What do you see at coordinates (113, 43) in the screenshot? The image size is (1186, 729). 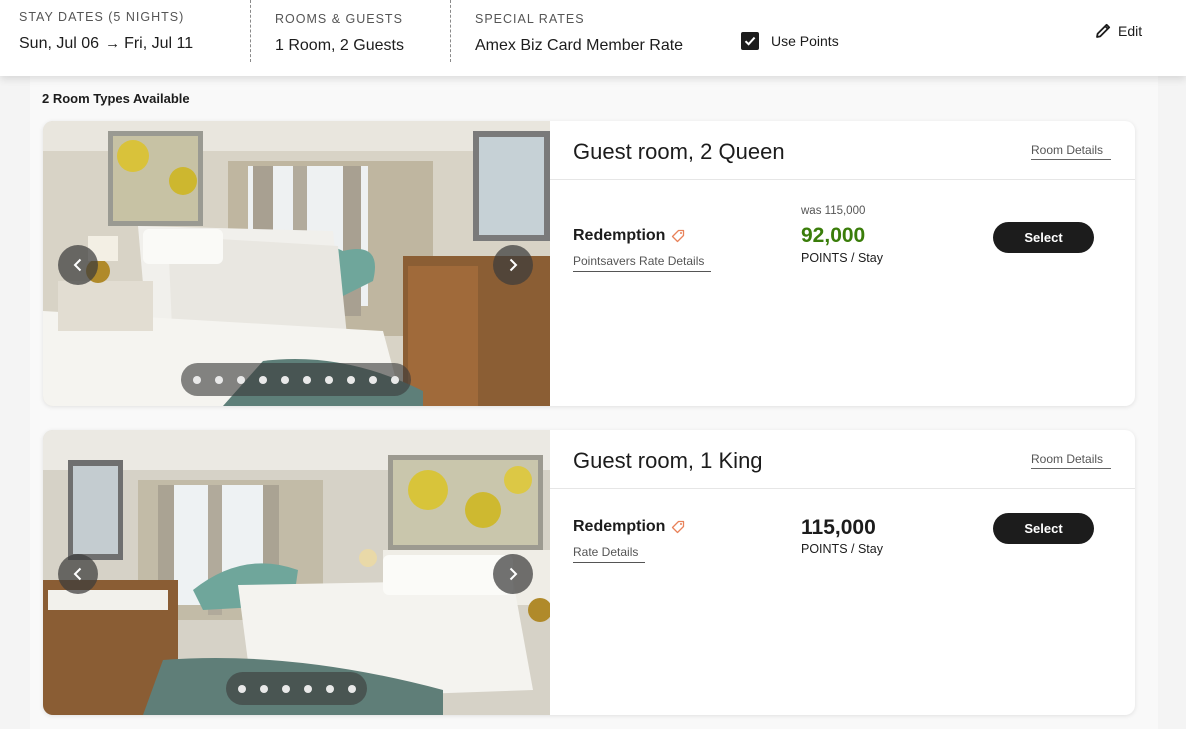 I see `arrow-right-icon: →` at bounding box center [113, 43].